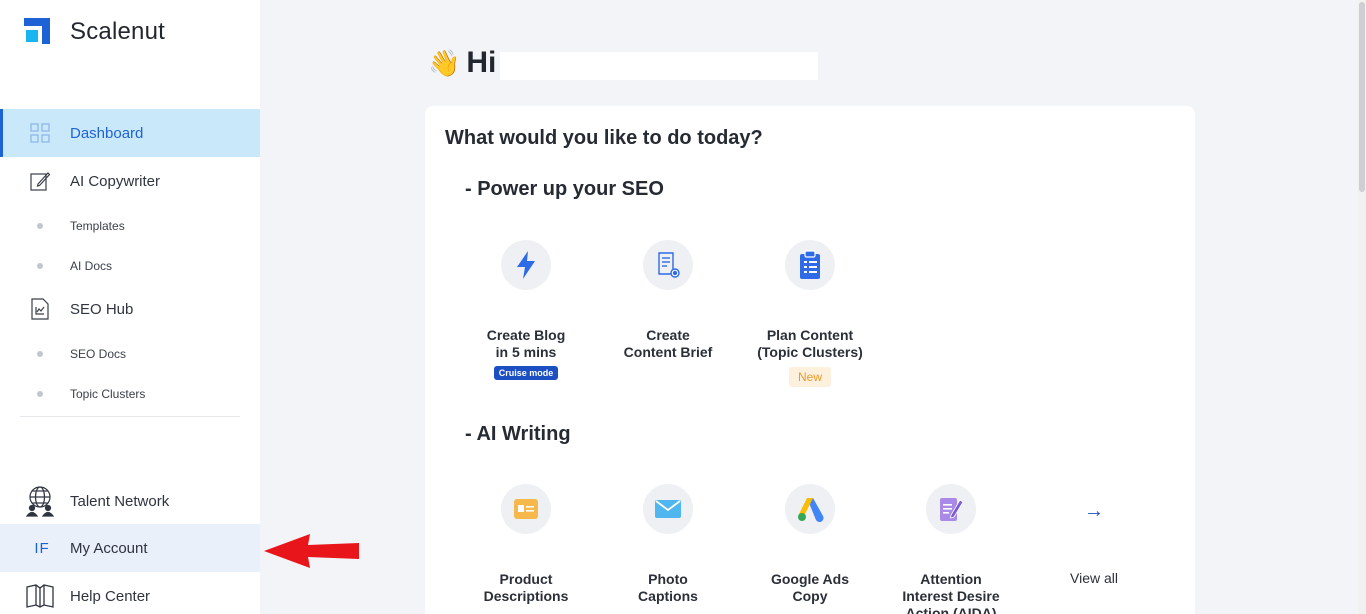 Image resolution: width=1366 pixels, height=614 pixels. I want to click on sidebar-item-label: SEO Hub, so click(102, 309).